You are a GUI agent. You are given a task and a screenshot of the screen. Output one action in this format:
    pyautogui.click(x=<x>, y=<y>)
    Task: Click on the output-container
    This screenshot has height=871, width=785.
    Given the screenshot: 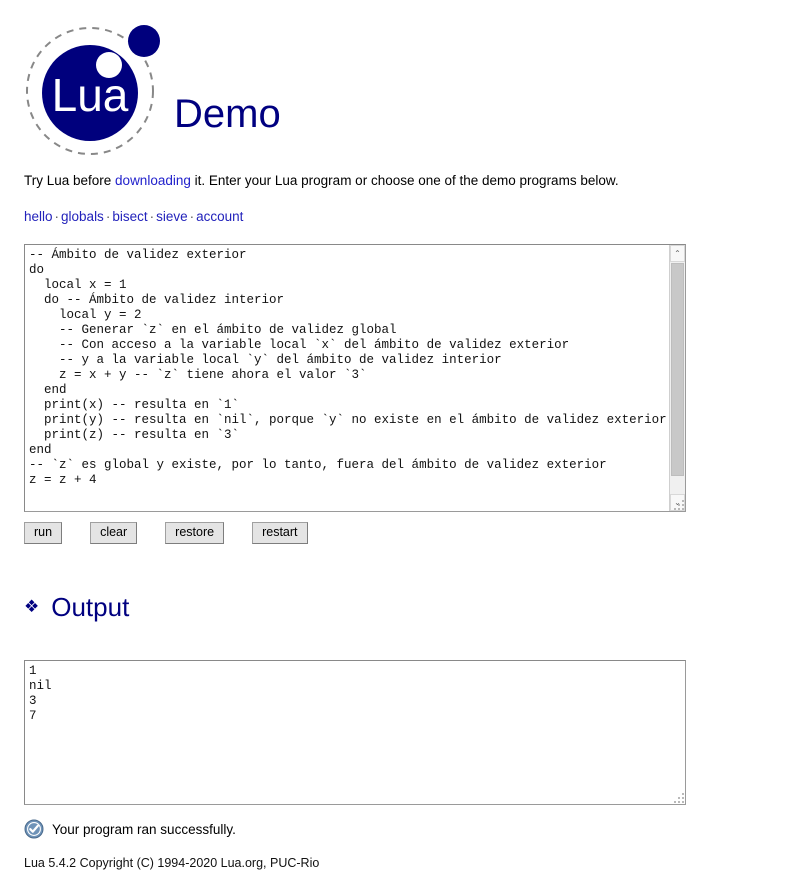 What is the action you would take?
    pyautogui.click(x=355, y=733)
    